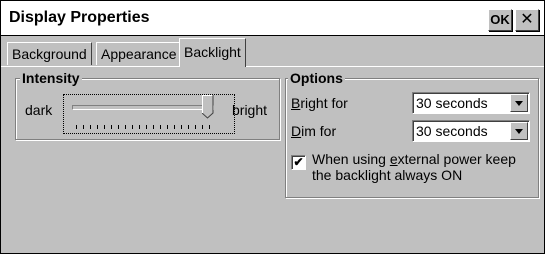  Describe the element at coordinates (272, 18) in the screenshot. I see `title-bar: Display Properties OK ✕` at that location.